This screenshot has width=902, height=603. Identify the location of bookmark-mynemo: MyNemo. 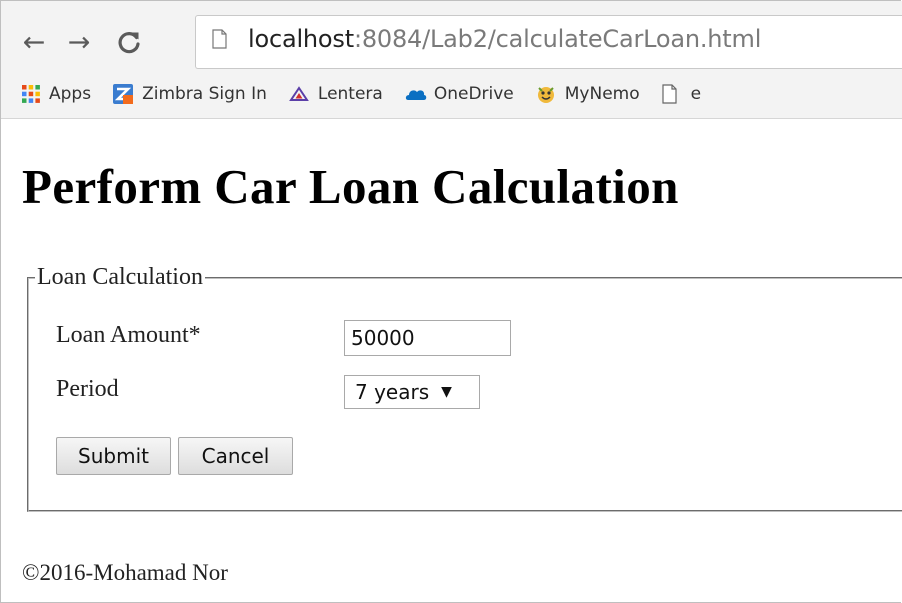
(588, 94).